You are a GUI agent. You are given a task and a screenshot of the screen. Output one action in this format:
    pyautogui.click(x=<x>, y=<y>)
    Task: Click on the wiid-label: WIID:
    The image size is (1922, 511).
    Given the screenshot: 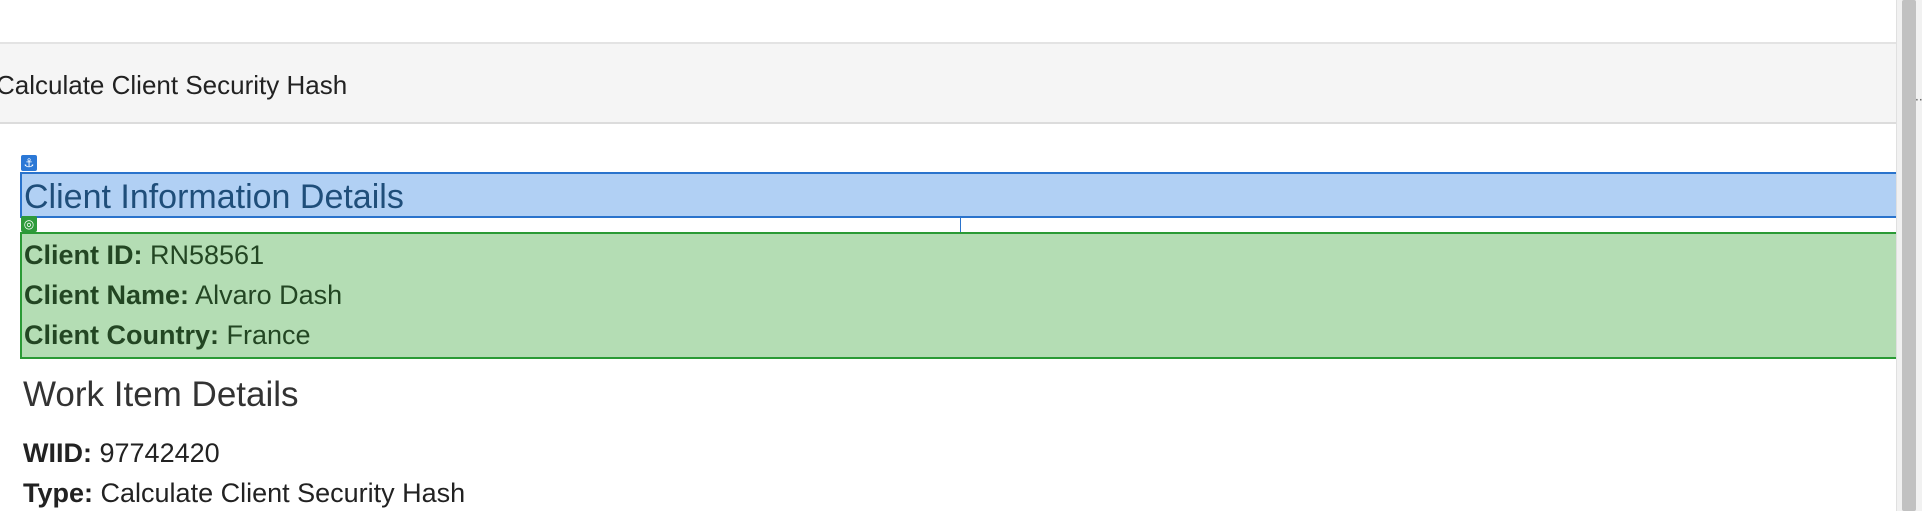 What is the action you would take?
    pyautogui.click(x=57, y=453)
    